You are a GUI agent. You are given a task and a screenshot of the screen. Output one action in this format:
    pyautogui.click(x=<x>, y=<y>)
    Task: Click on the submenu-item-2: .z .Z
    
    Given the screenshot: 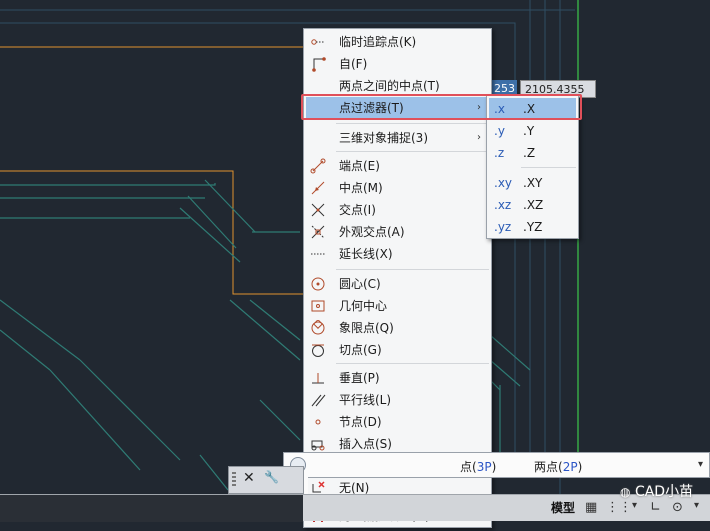 What is the action you would take?
    pyautogui.click(x=532, y=153)
    